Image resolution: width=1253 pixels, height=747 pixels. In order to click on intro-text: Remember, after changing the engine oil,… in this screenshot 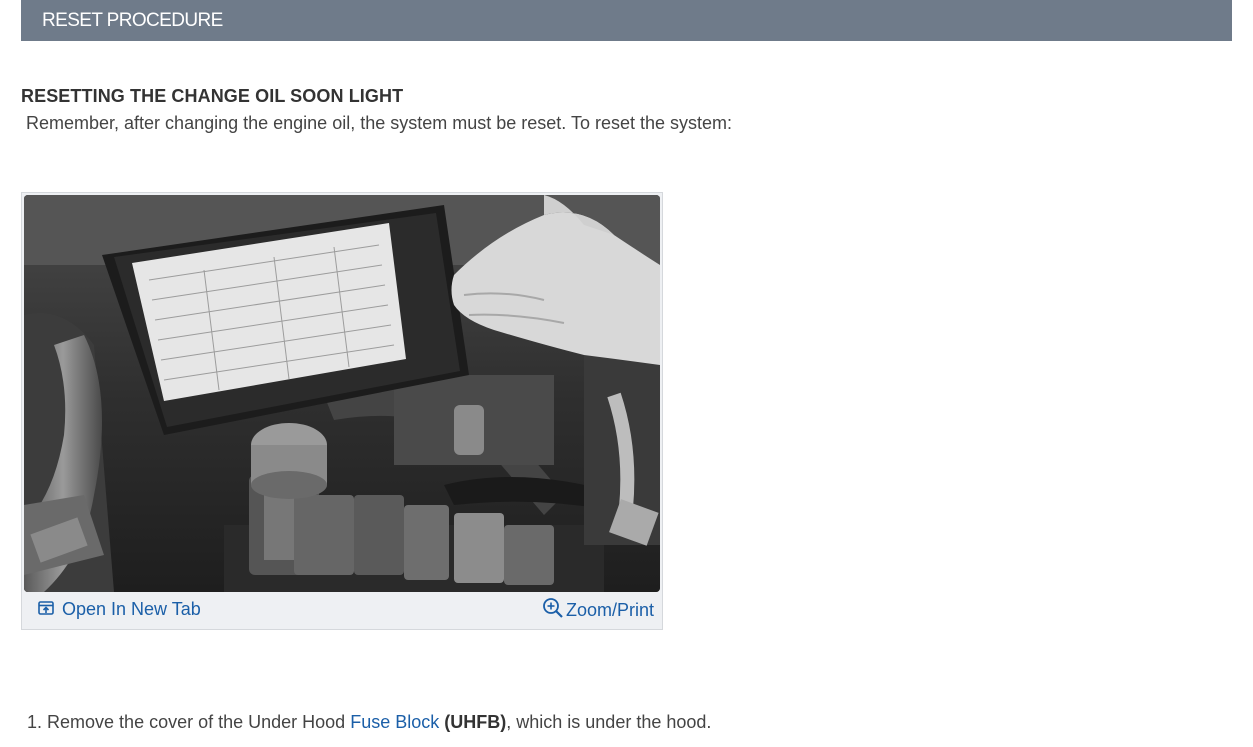, I will do `click(379, 123)`.